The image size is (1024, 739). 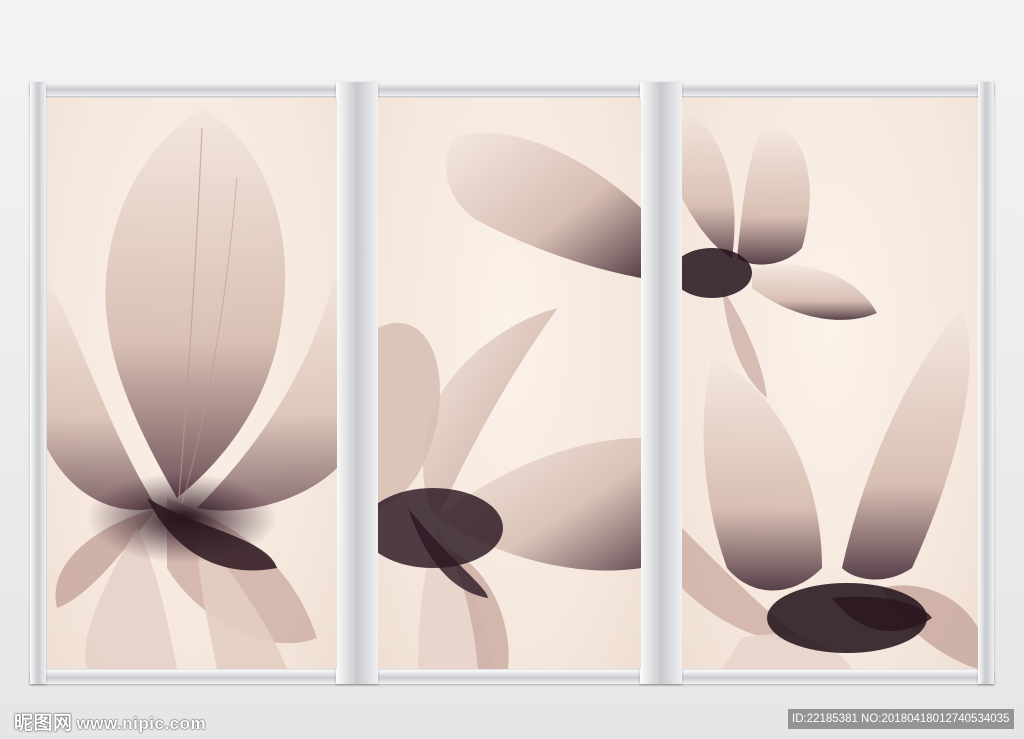 I want to click on frame-left-rail, so click(x=38, y=383).